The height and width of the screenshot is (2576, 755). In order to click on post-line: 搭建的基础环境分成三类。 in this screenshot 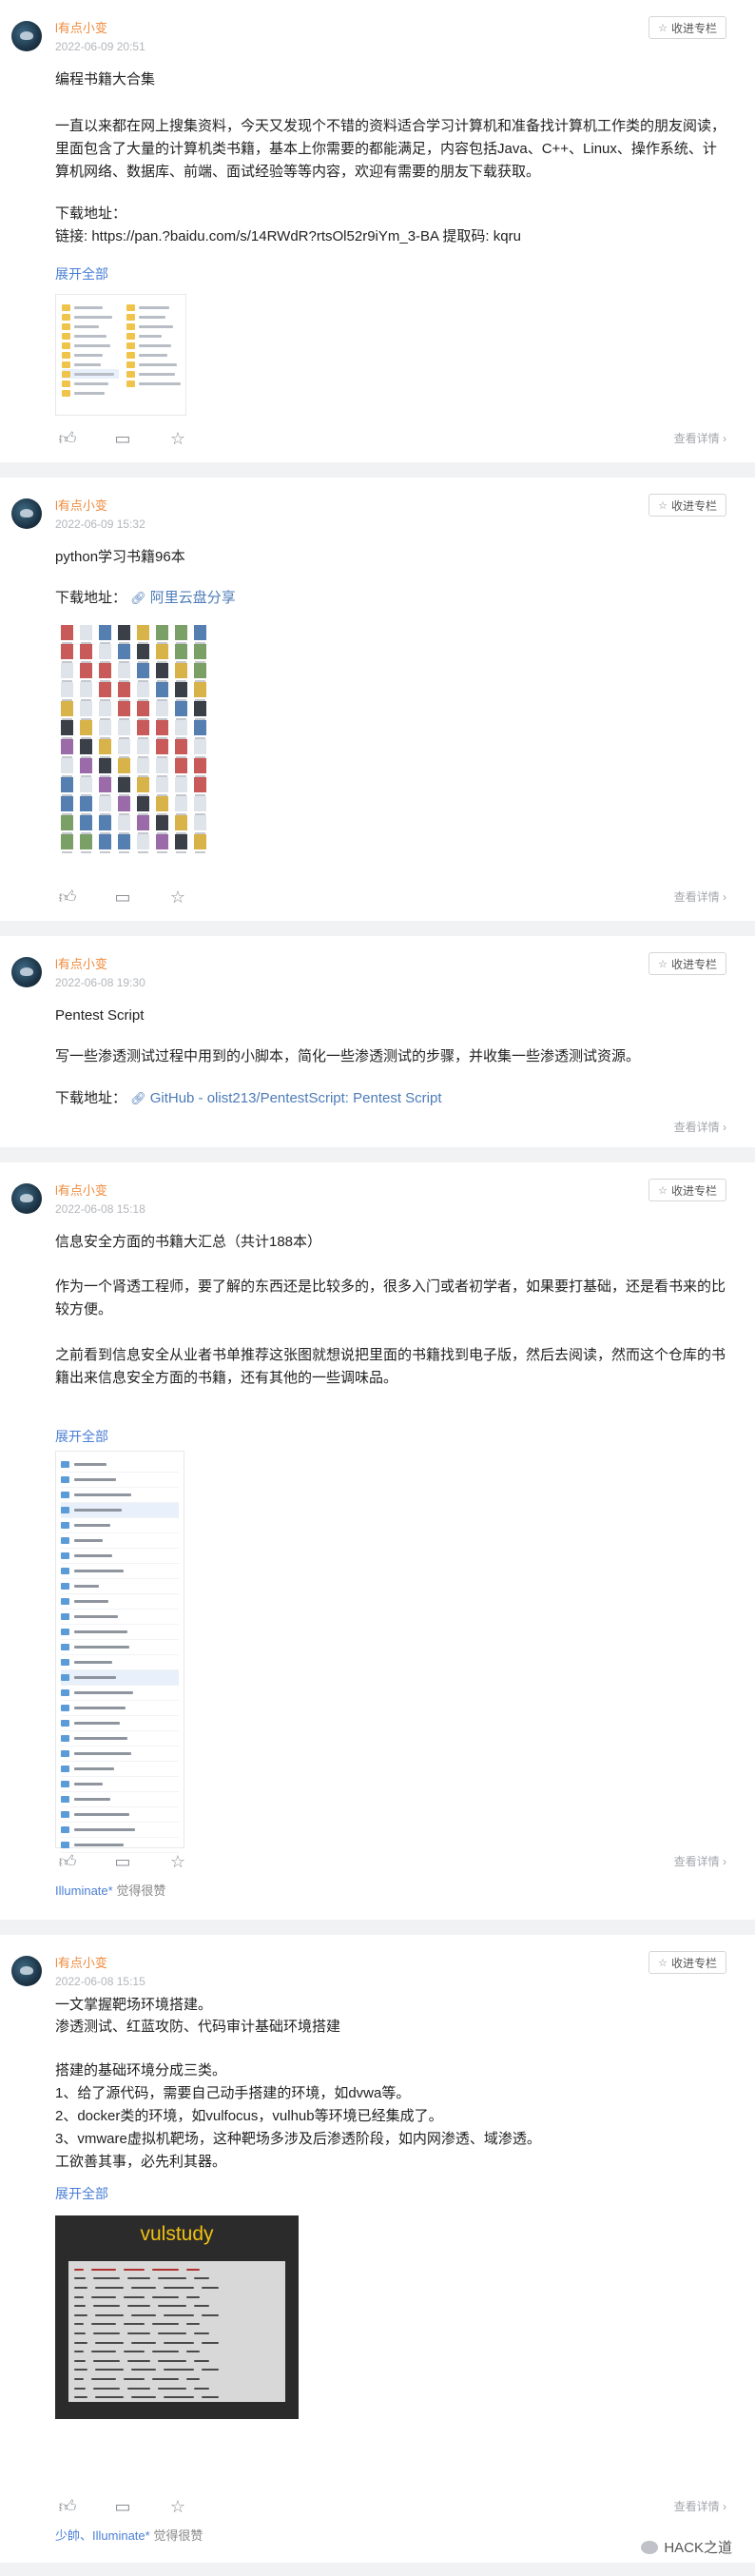, I will do `click(141, 2070)`.